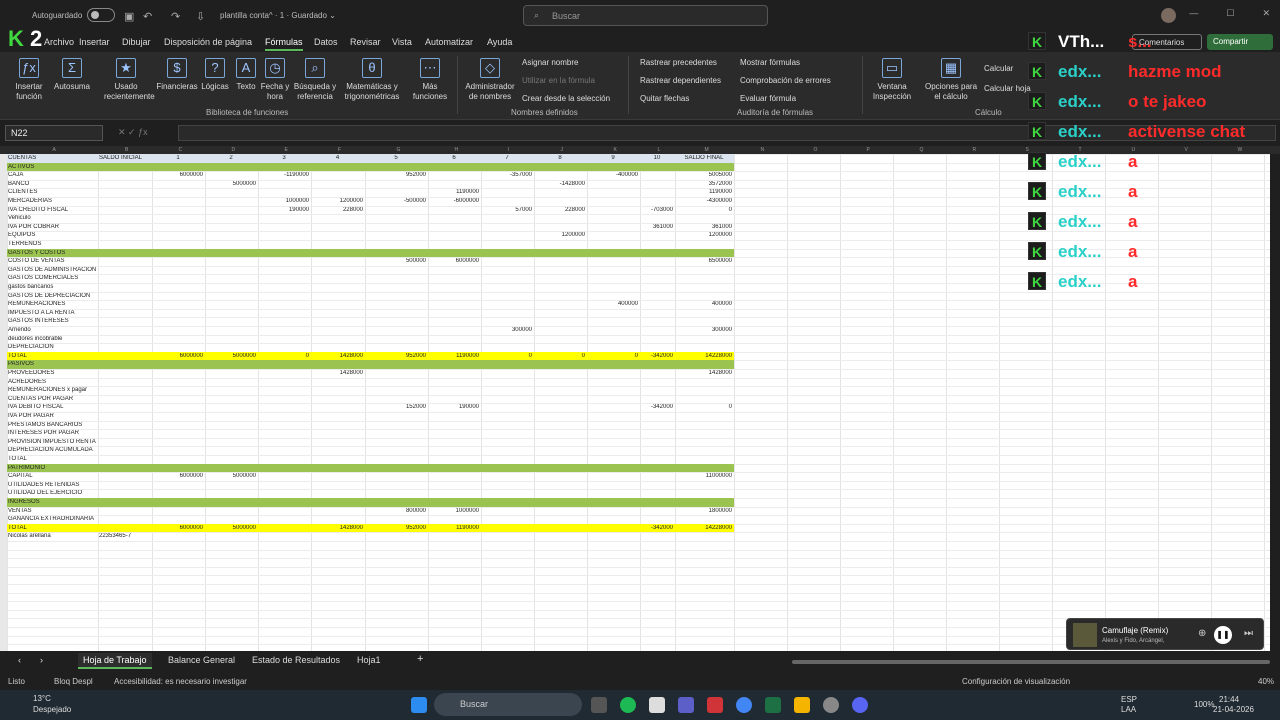  I want to click on evaluate-formula-button: Evaluar fórmula, so click(768, 98).